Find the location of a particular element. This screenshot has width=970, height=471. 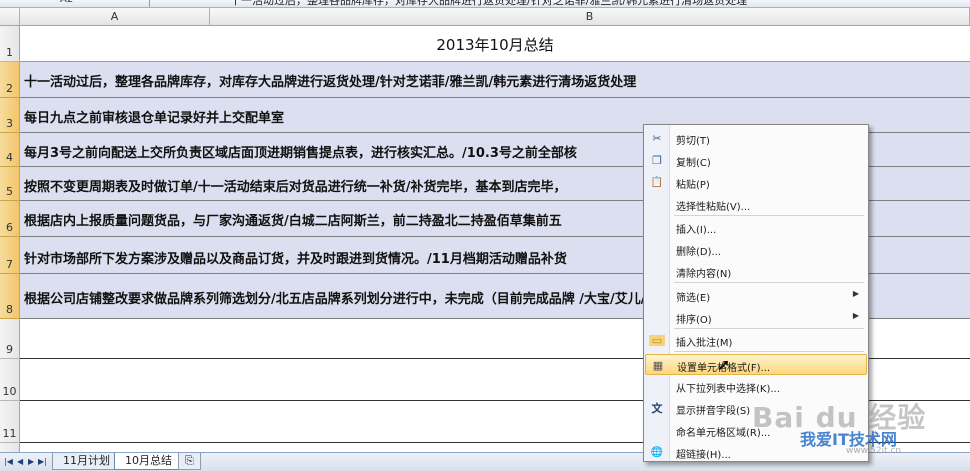

sheet-title: 2013年10月总结 is located at coordinates (495, 45).